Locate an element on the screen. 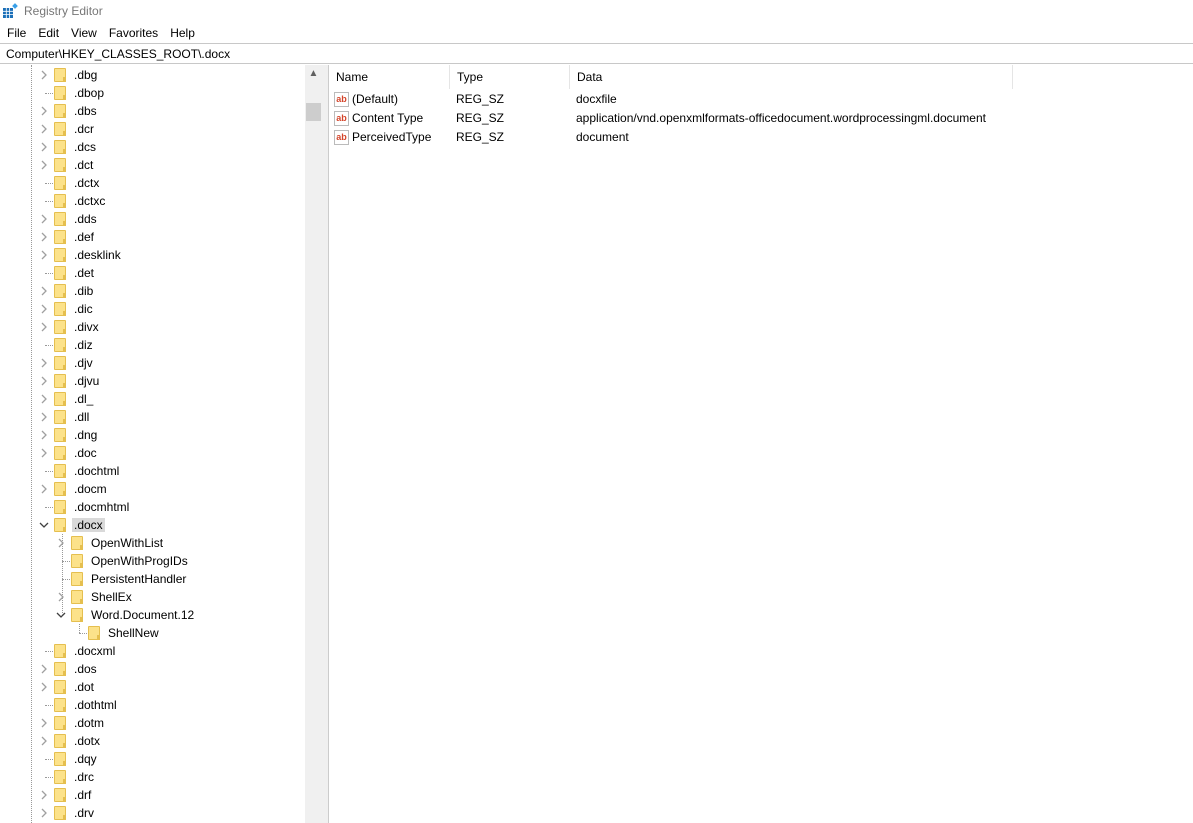  tree-item: .dochtml is located at coordinates (152, 471).